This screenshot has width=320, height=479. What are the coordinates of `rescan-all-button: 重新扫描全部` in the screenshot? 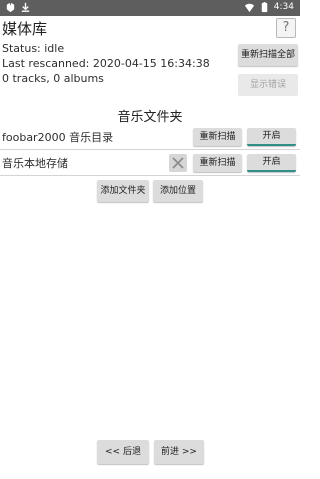 It's located at (268, 55).